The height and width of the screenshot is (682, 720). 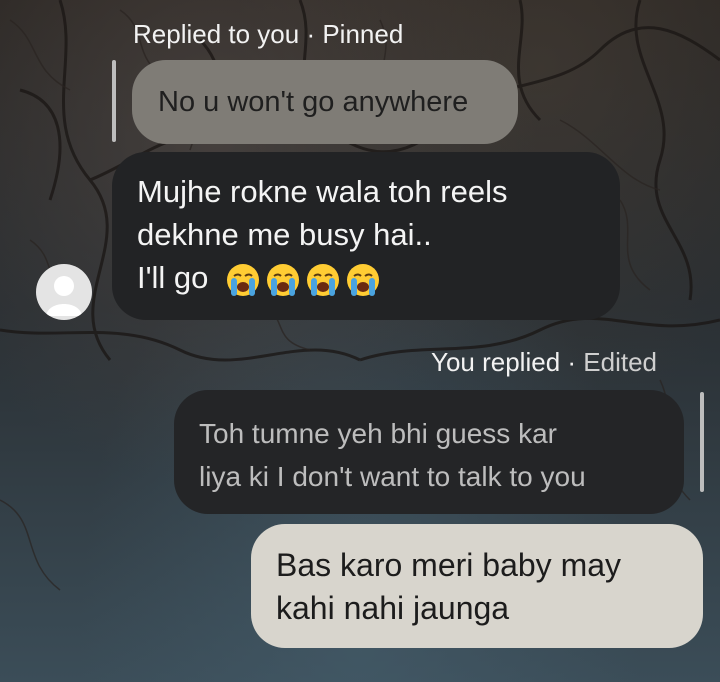 What do you see at coordinates (313, 101) in the screenshot?
I see `quoted-message-text: No u won't go anywhere` at bounding box center [313, 101].